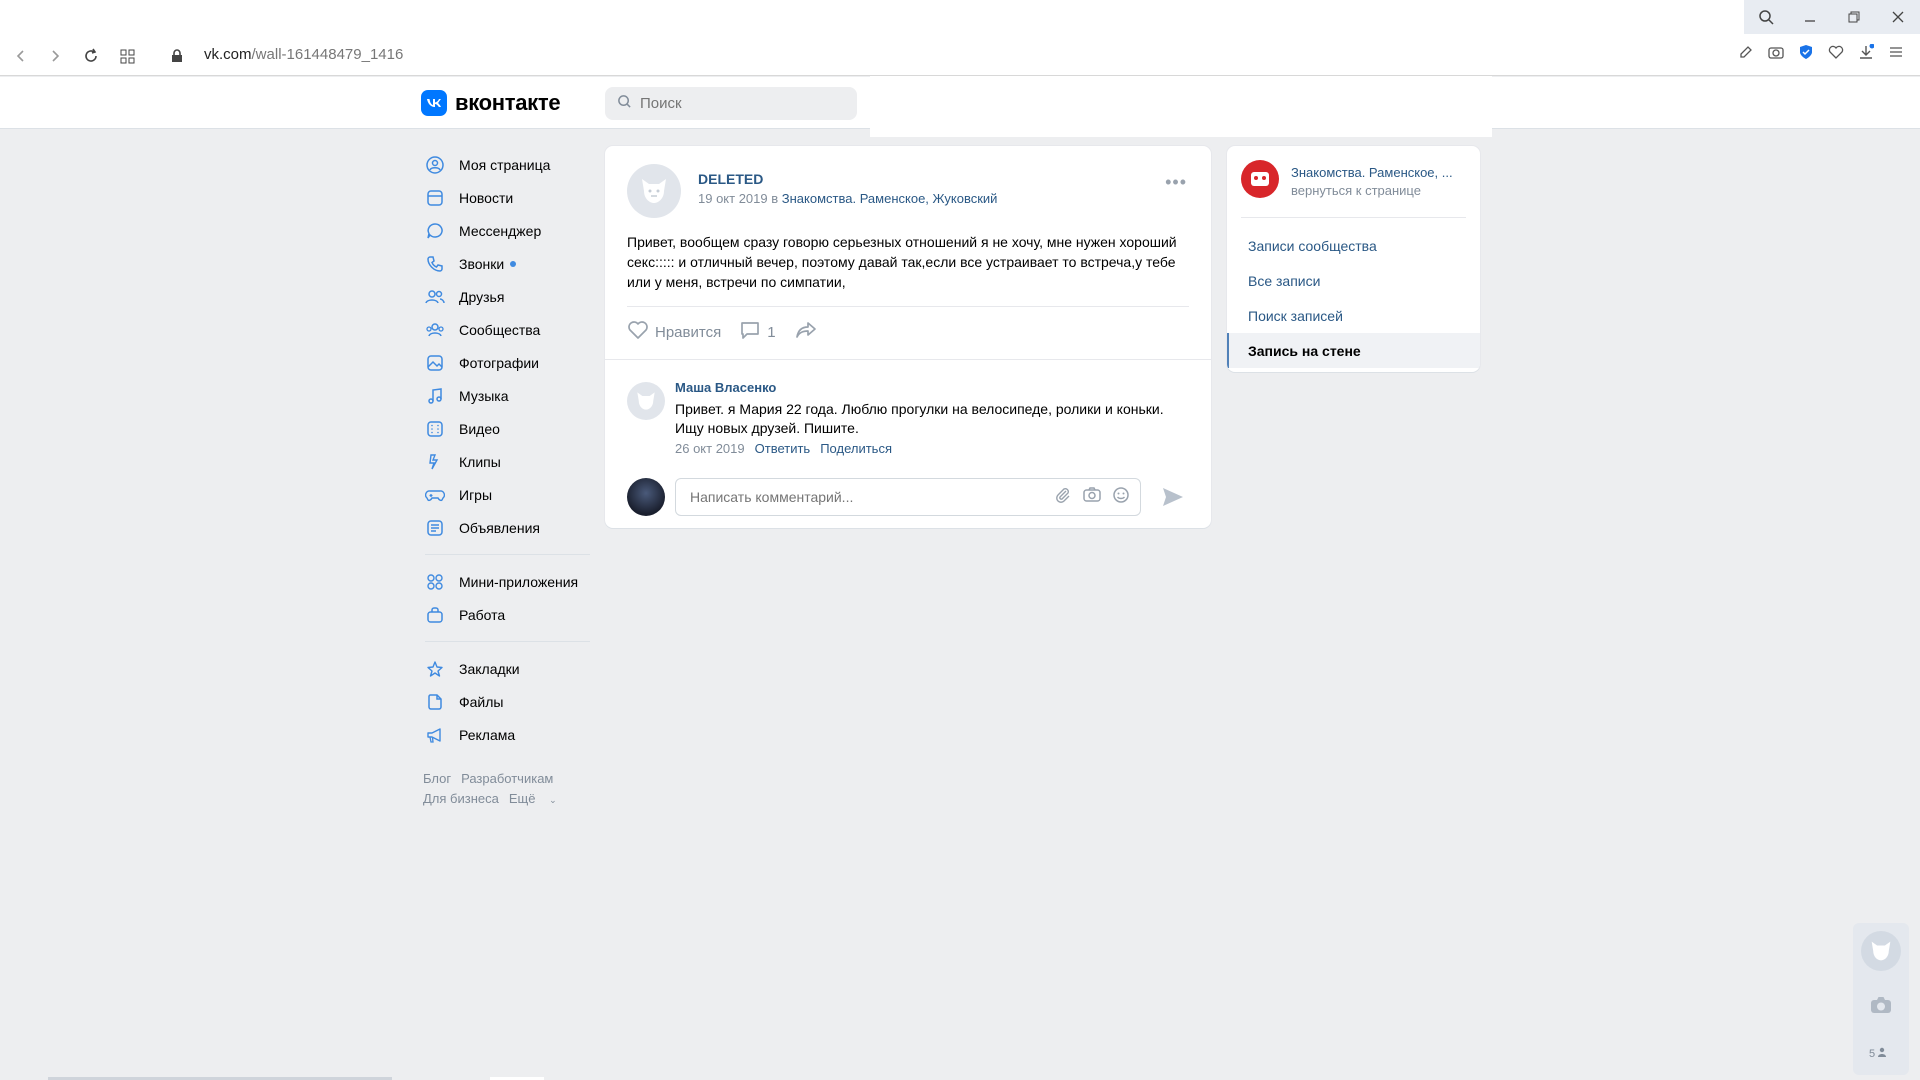  I want to click on reload-icon, so click(91, 56).